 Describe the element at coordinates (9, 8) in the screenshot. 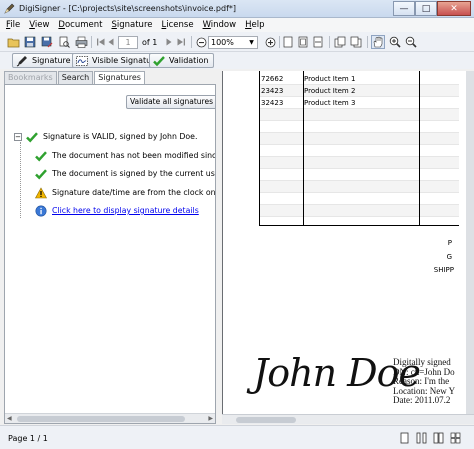

I see `digisigner-pen-icon` at that location.